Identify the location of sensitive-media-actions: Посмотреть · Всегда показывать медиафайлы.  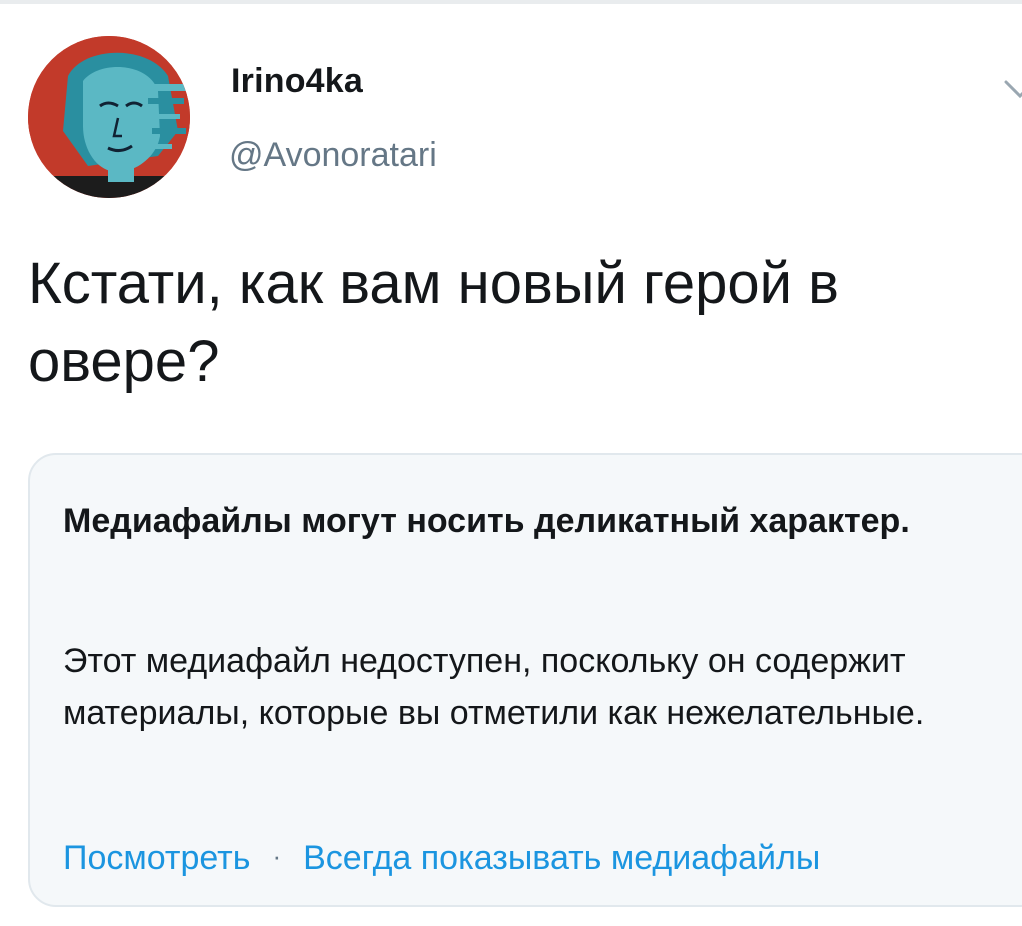
(441, 857).